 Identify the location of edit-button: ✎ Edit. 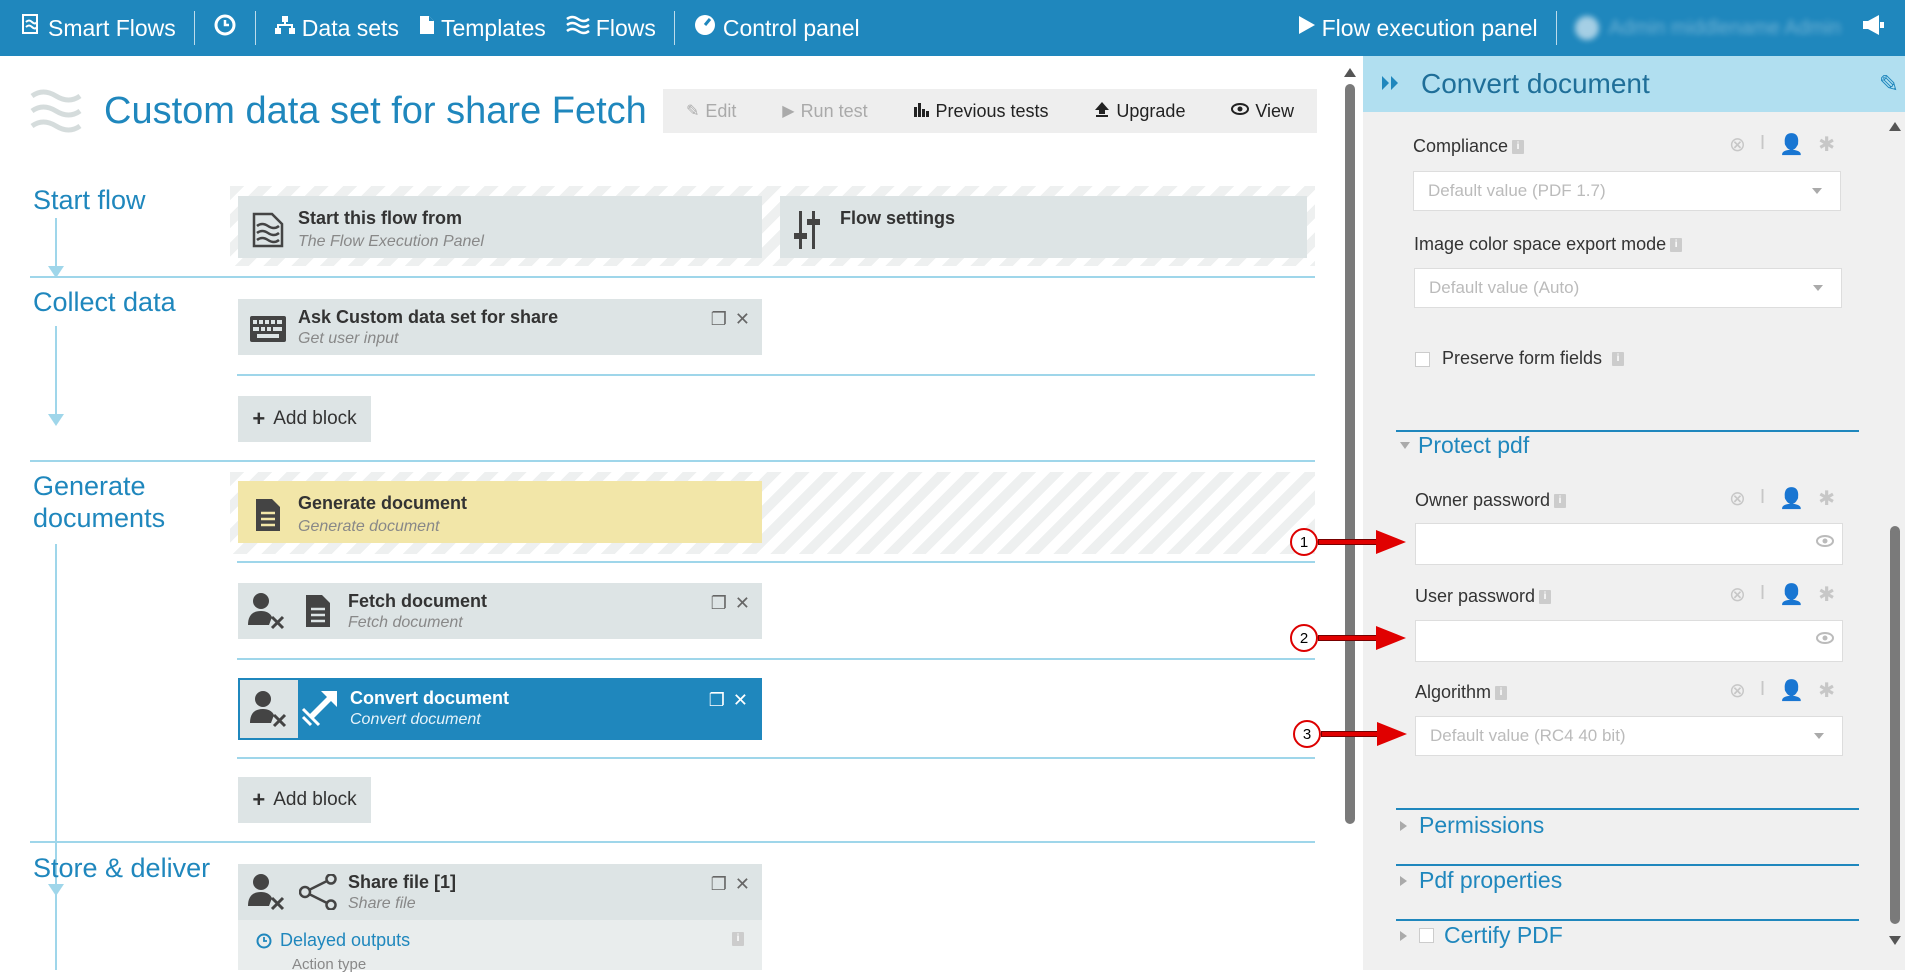
(711, 111).